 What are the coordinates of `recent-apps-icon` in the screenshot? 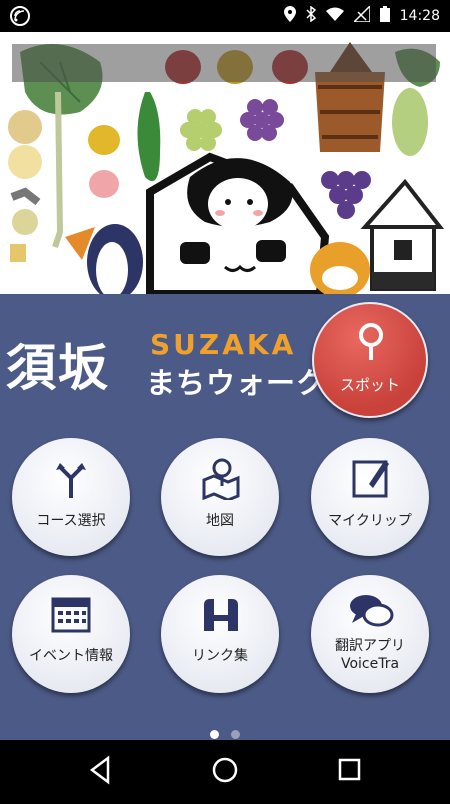 It's located at (349, 769).